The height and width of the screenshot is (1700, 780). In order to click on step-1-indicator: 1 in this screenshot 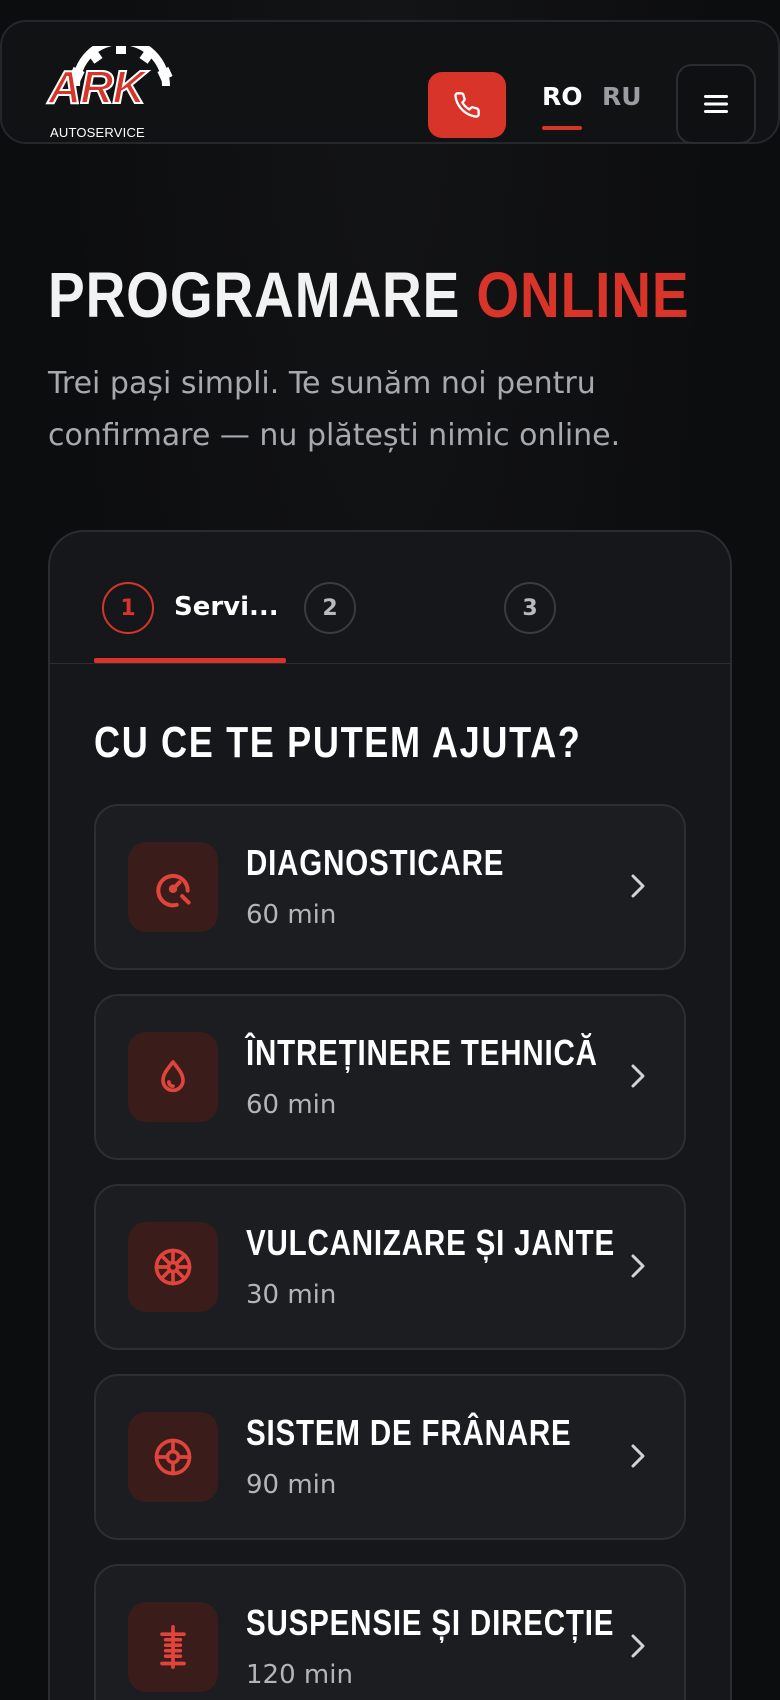, I will do `click(128, 608)`.